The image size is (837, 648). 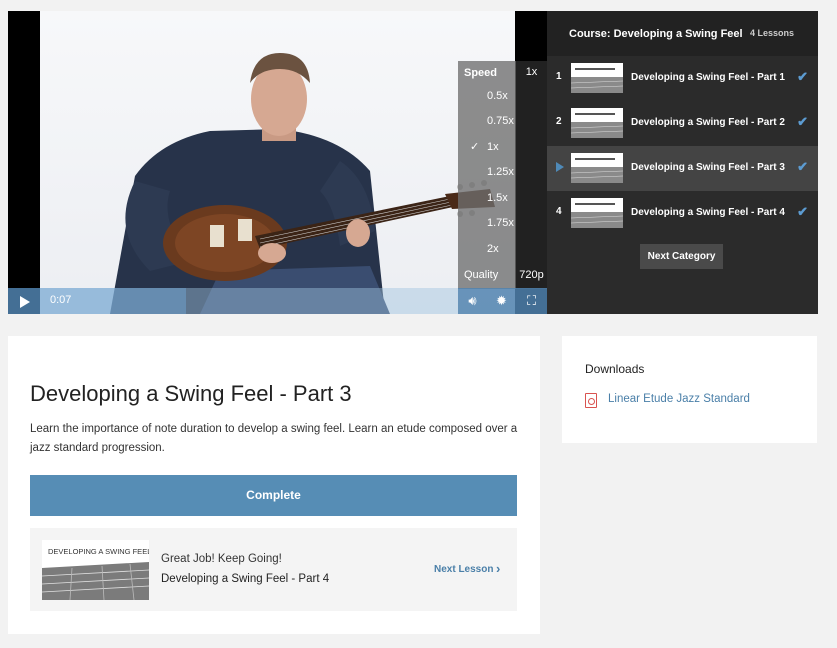 What do you see at coordinates (615, 369) in the screenshot?
I see `downloads-title: Downloads` at bounding box center [615, 369].